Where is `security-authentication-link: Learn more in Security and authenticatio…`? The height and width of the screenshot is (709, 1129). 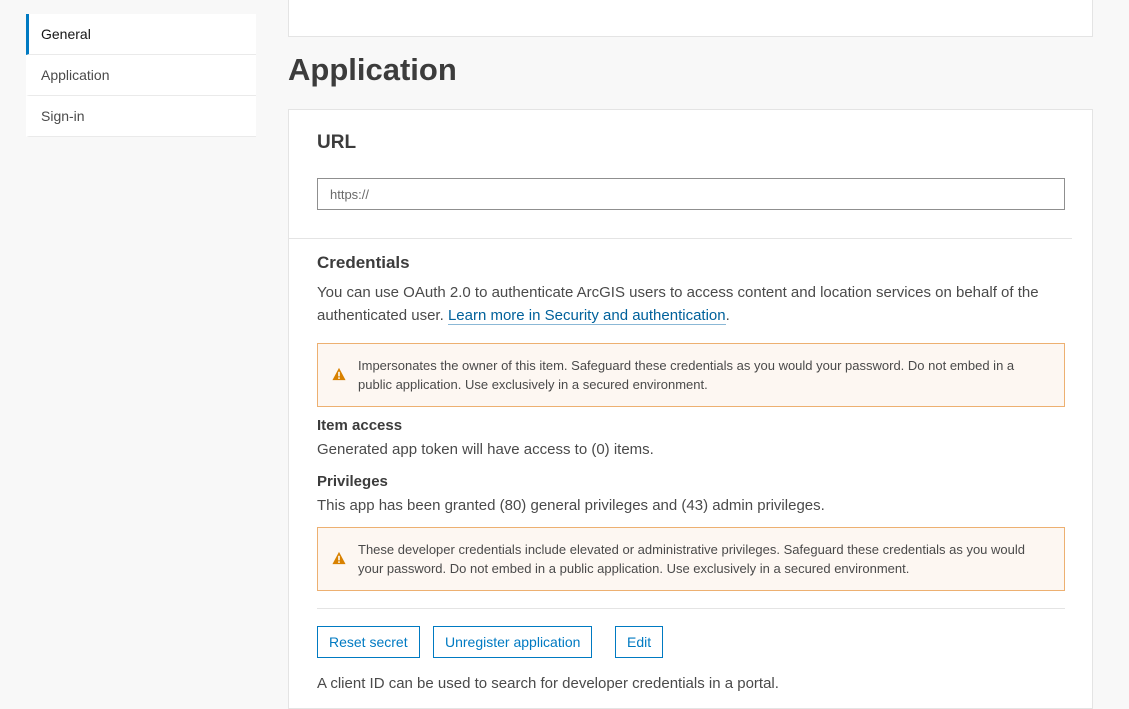
security-authentication-link: Learn more in Security and authenticatio… is located at coordinates (586, 316).